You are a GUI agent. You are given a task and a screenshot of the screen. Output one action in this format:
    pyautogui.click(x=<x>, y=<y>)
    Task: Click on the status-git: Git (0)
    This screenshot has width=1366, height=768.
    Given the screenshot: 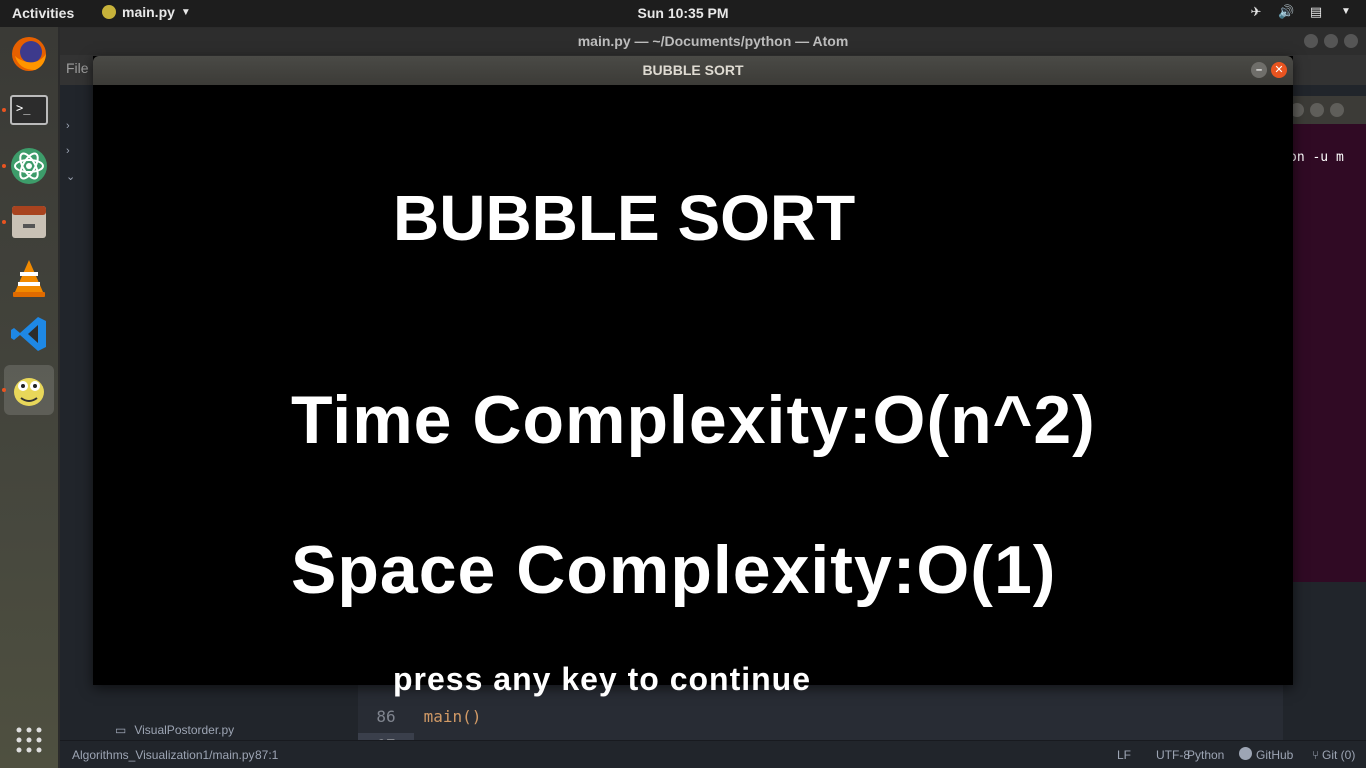 What is the action you would take?
    pyautogui.click(x=1338, y=755)
    